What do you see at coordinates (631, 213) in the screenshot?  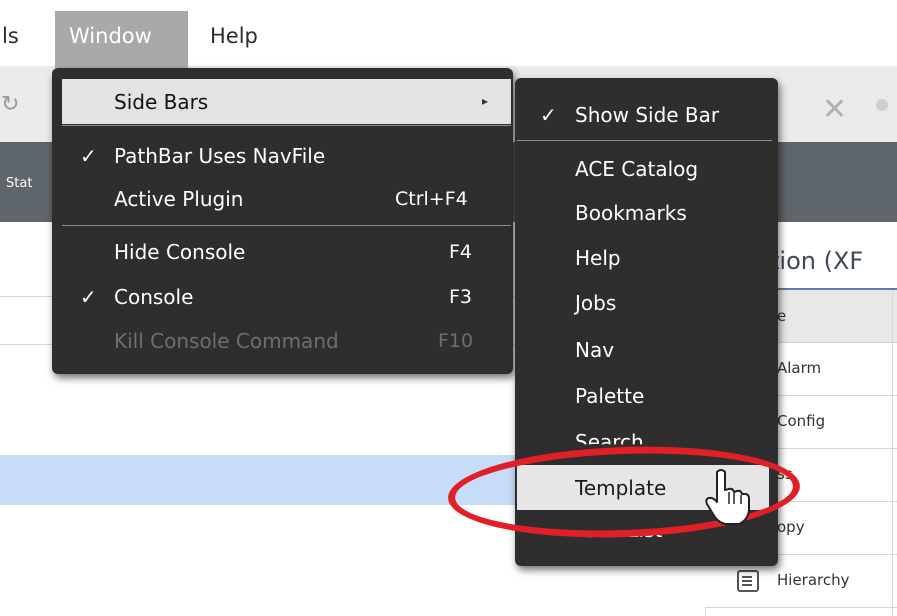 I see `menu-item-bookmarks: Bookmarks` at bounding box center [631, 213].